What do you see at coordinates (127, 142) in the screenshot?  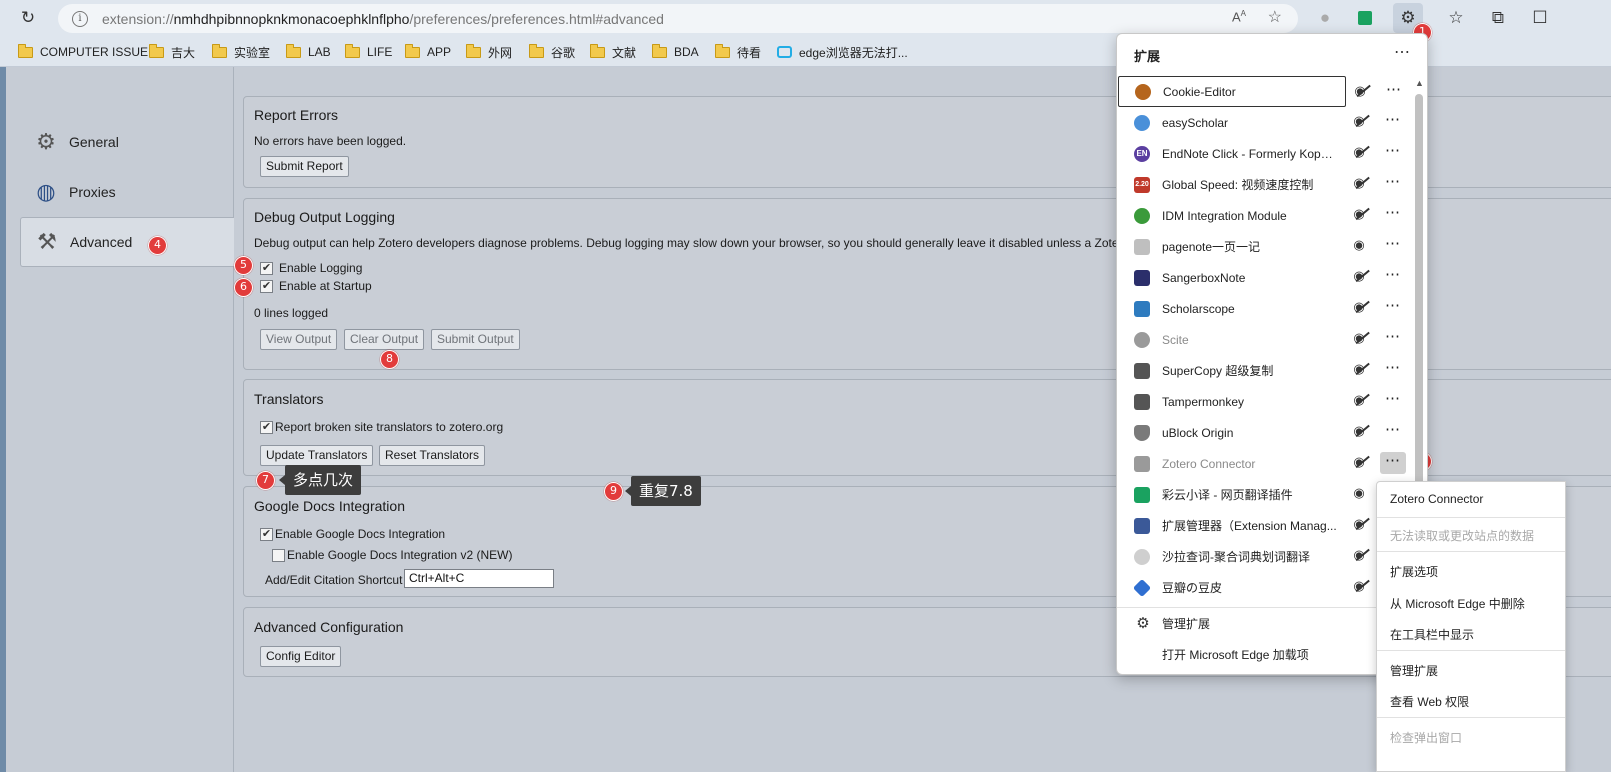 I see `sidebar-item-general: ⚙ General` at bounding box center [127, 142].